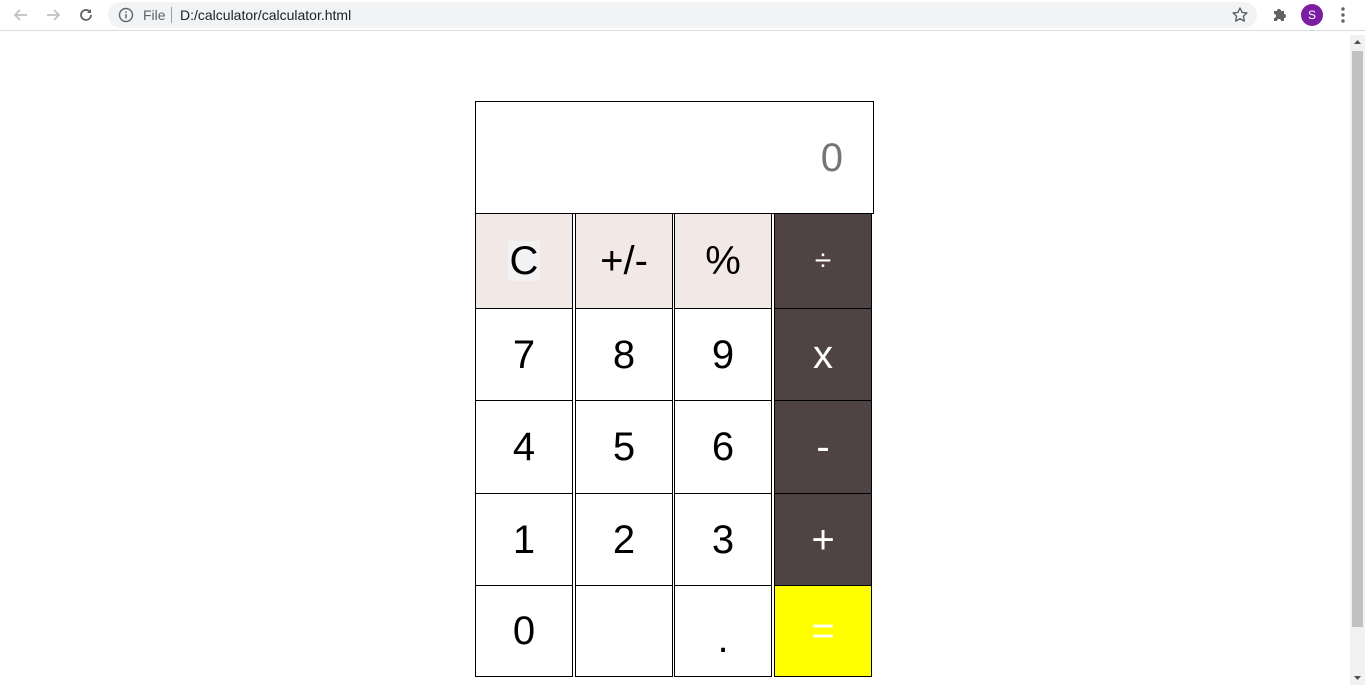  I want to click on digit-4-label: 4, so click(524, 447).